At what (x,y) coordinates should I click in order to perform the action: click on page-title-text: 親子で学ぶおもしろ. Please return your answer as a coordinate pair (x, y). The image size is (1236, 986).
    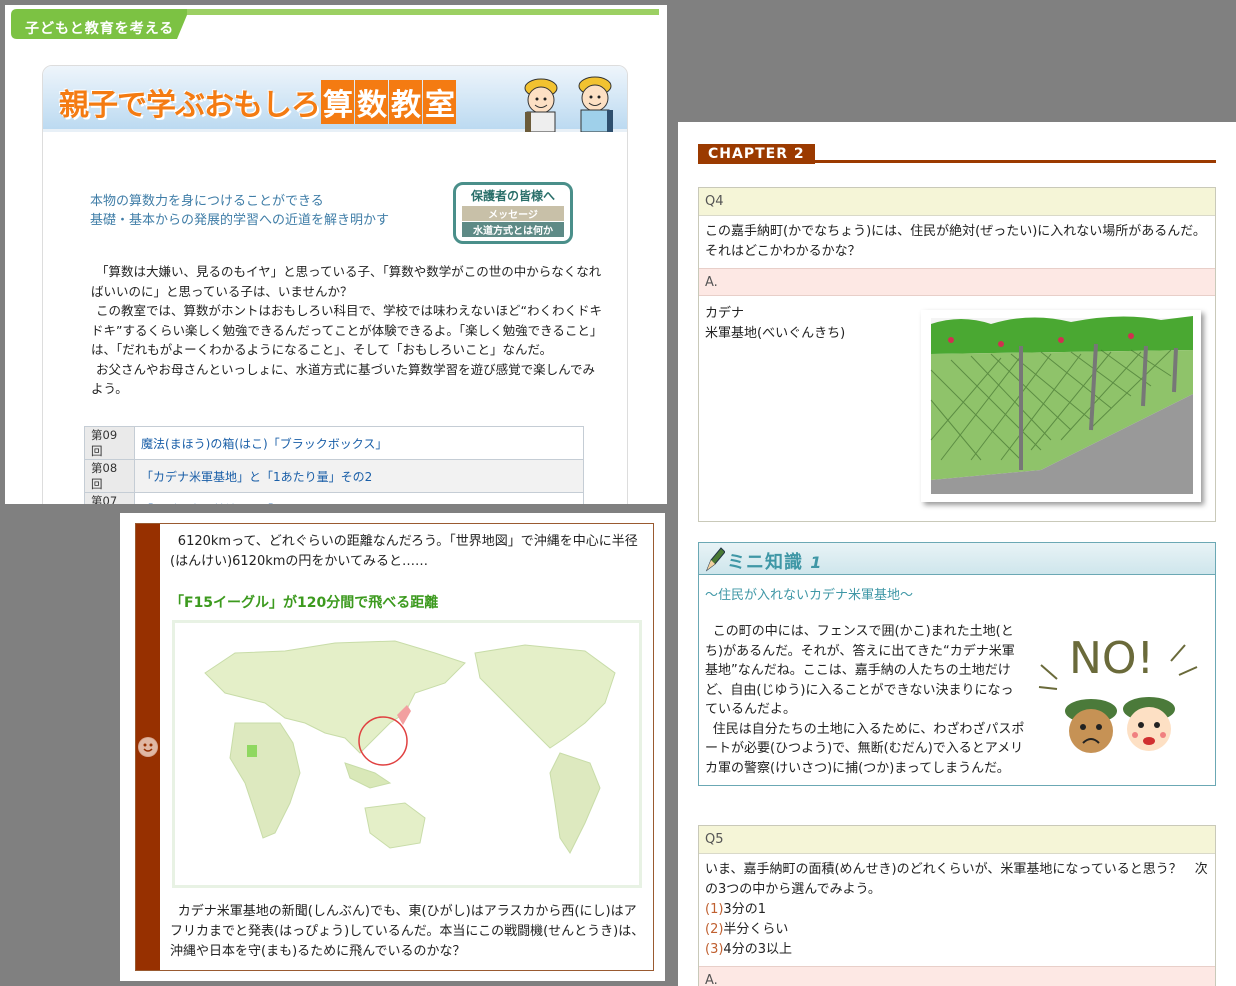
    Looking at the image, I should click on (190, 105).